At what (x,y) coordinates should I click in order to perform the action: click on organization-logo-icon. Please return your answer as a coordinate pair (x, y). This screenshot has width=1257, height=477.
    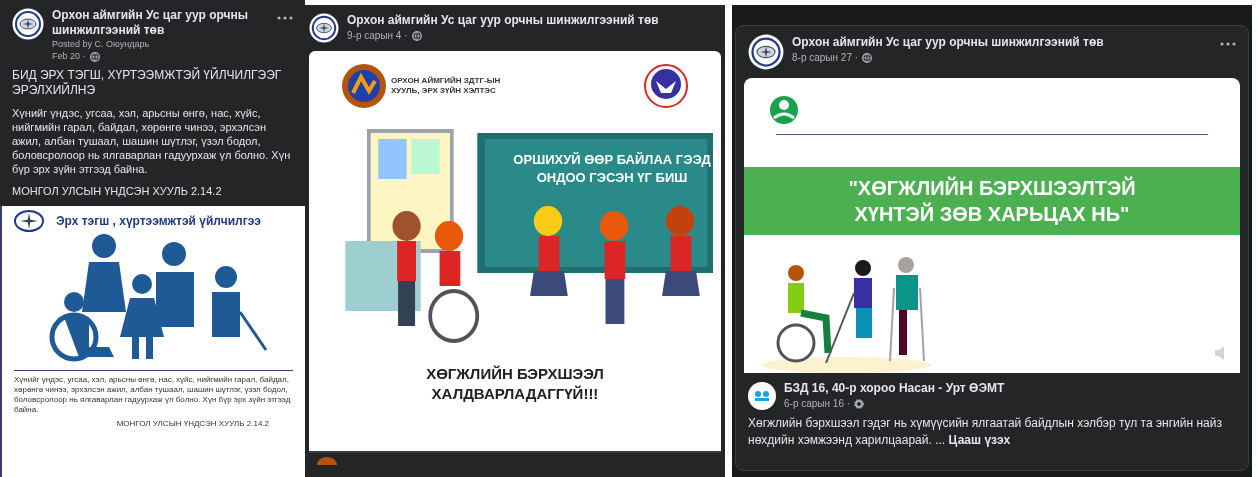
    Looking at the image, I should click on (784, 110).